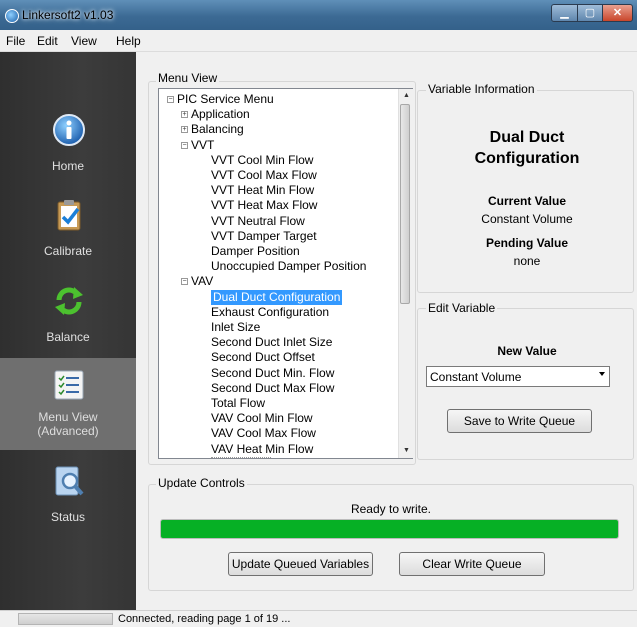 This screenshot has width=637, height=627. What do you see at coordinates (472, 564) in the screenshot?
I see `clear-write-queue-button: Clear Write Queue` at bounding box center [472, 564].